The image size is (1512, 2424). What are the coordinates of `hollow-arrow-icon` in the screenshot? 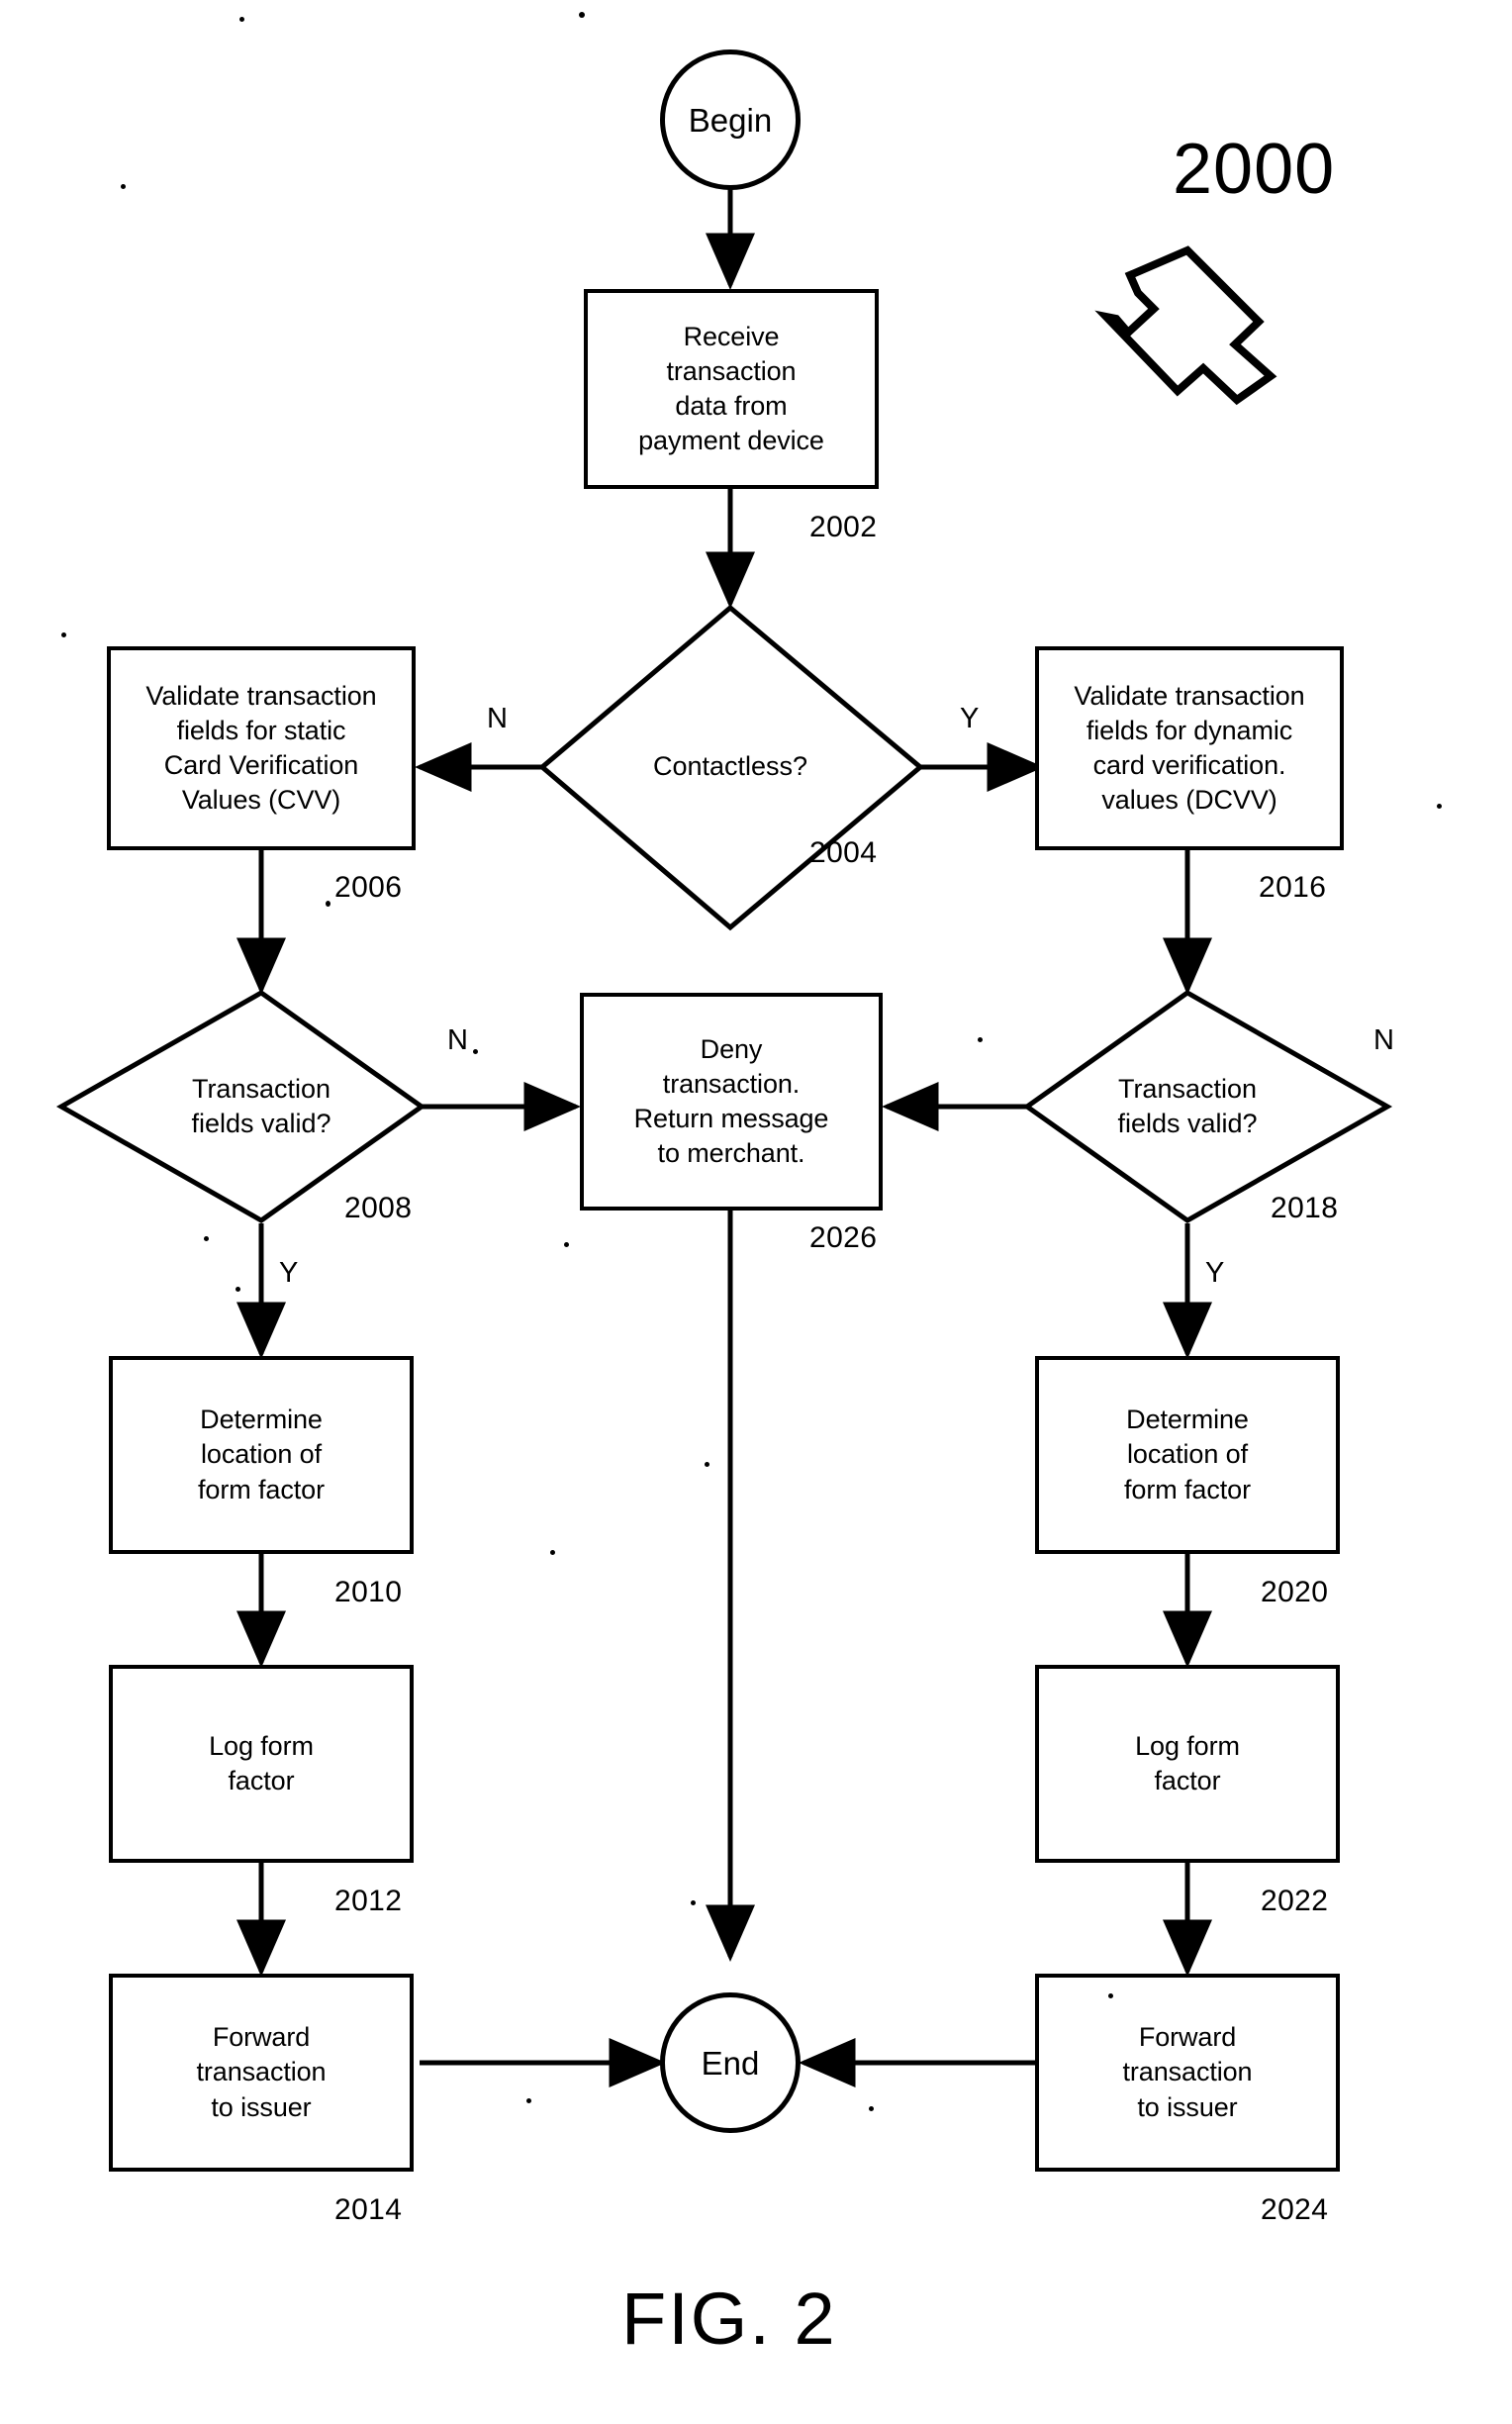 It's located at (1185, 326).